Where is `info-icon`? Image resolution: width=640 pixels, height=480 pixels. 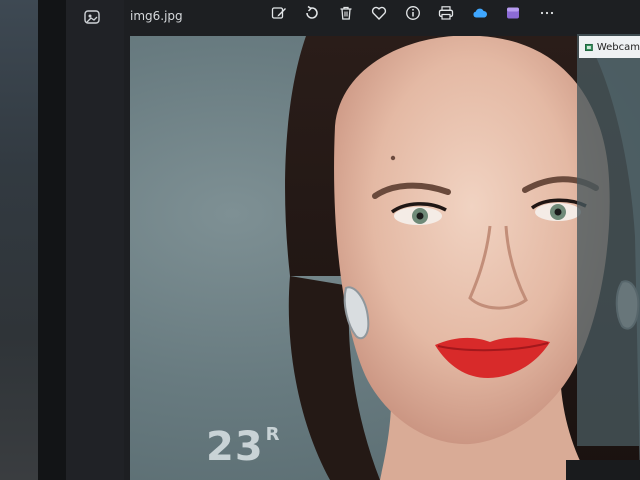
info-icon is located at coordinates (412, 13).